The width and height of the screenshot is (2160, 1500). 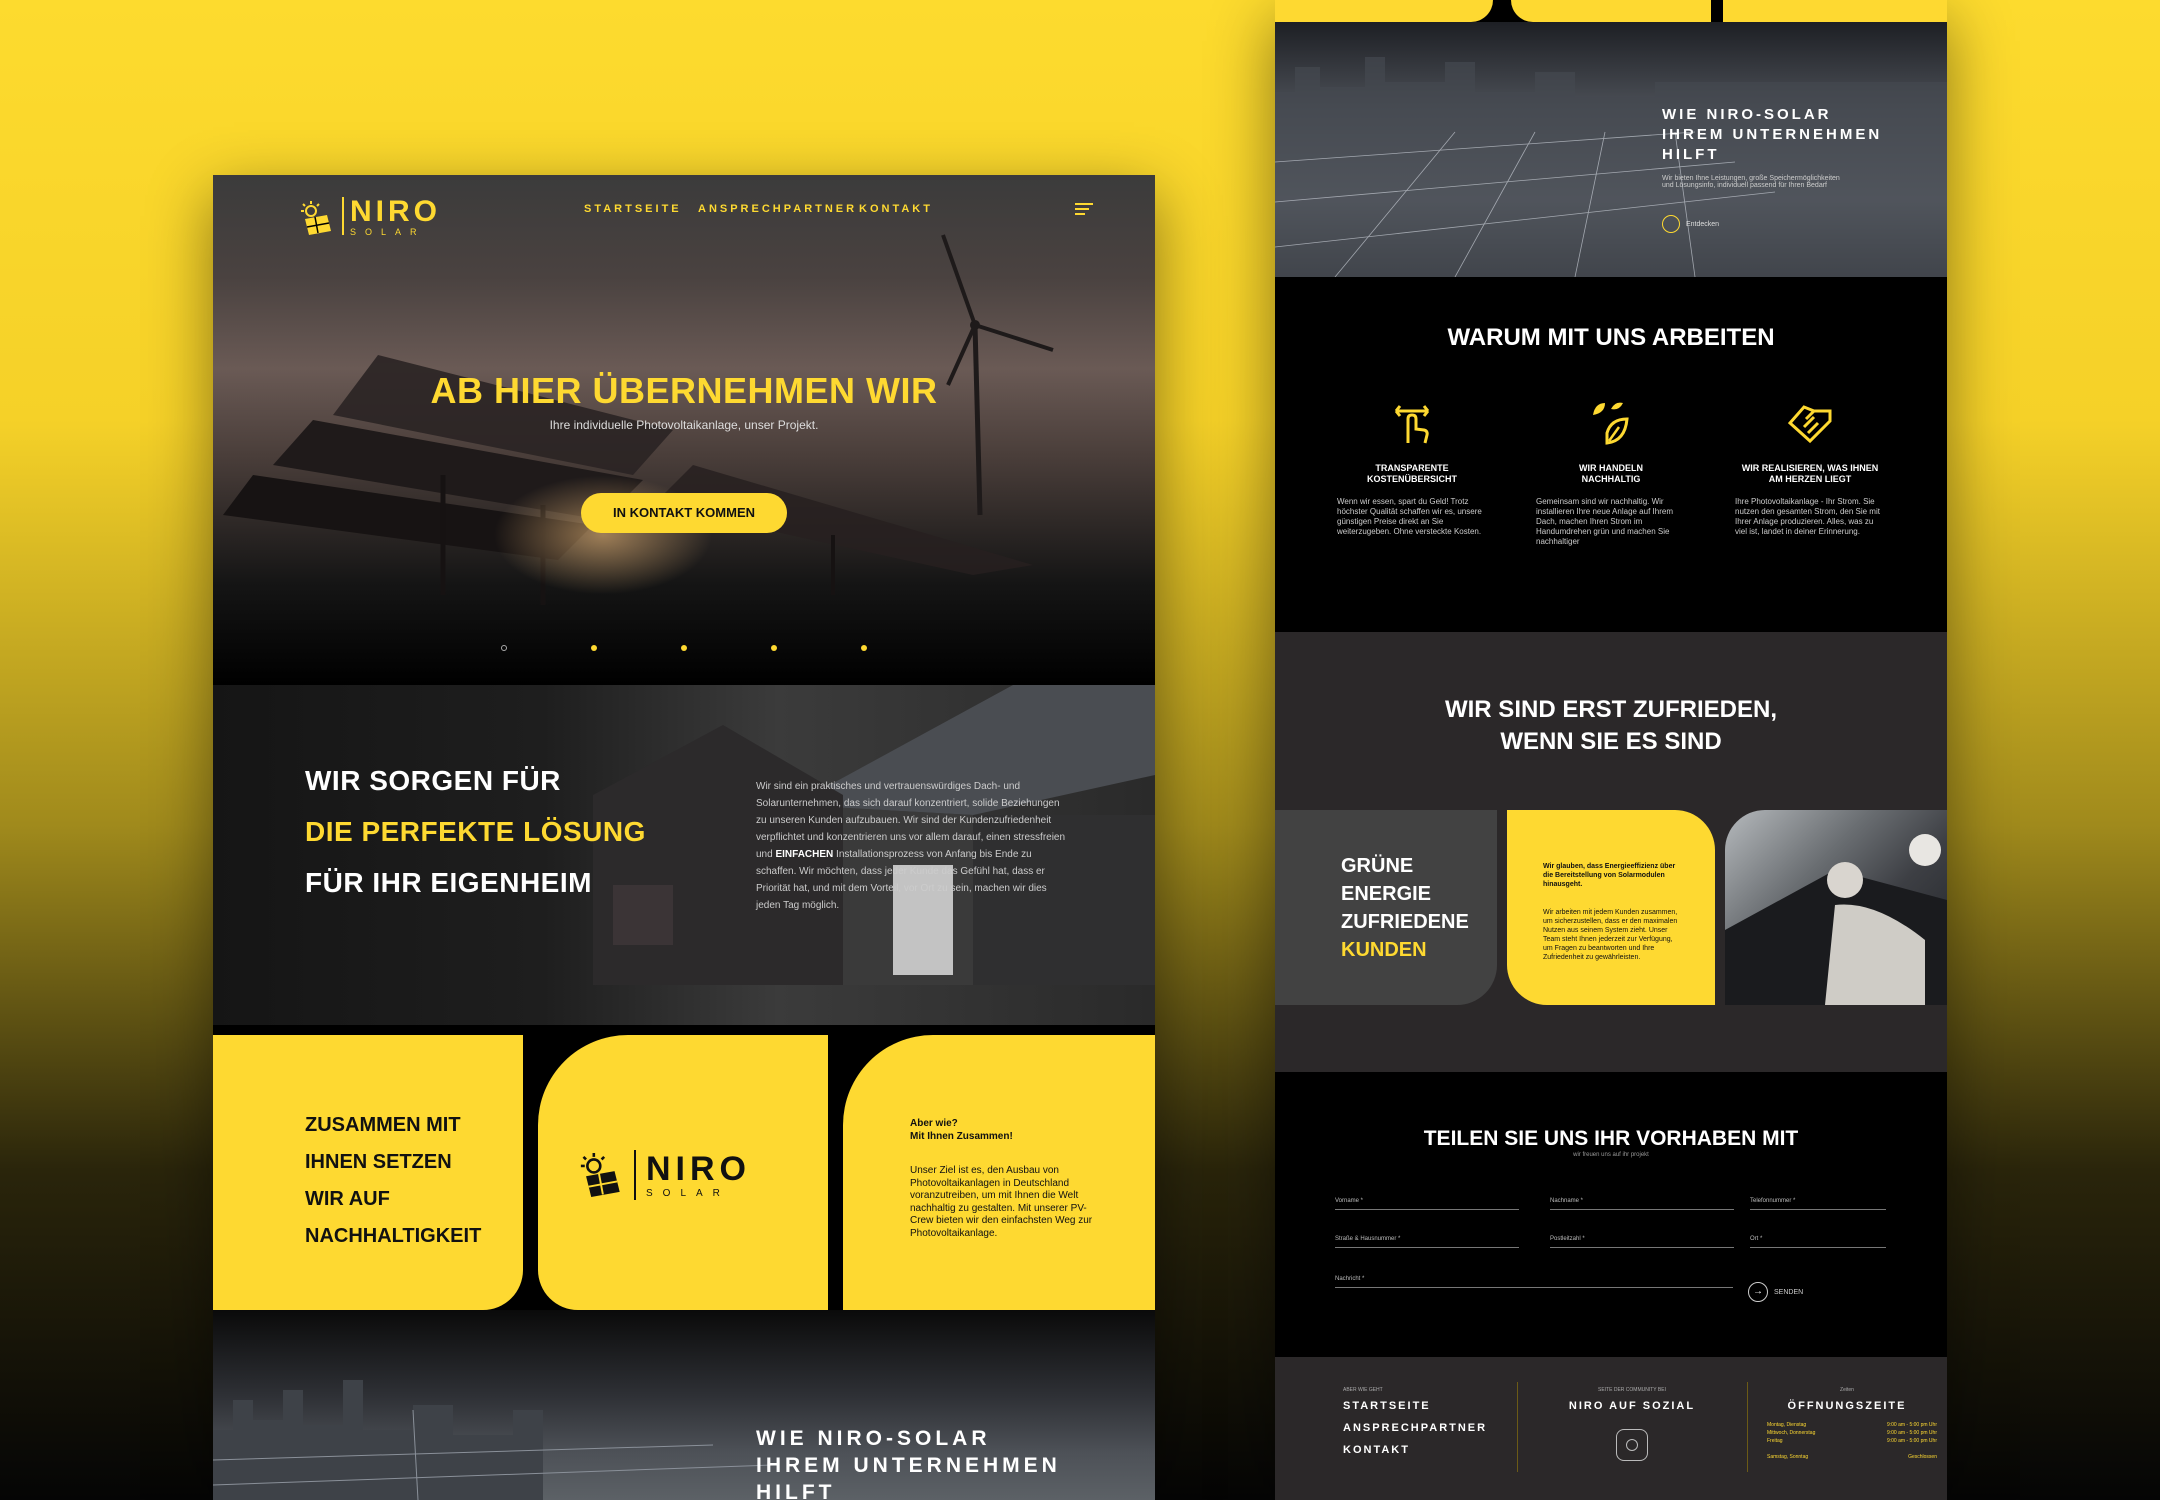 What do you see at coordinates (688, 1193) in the screenshot?
I see `card-logo-subtitle: SOLAR` at bounding box center [688, 1193].